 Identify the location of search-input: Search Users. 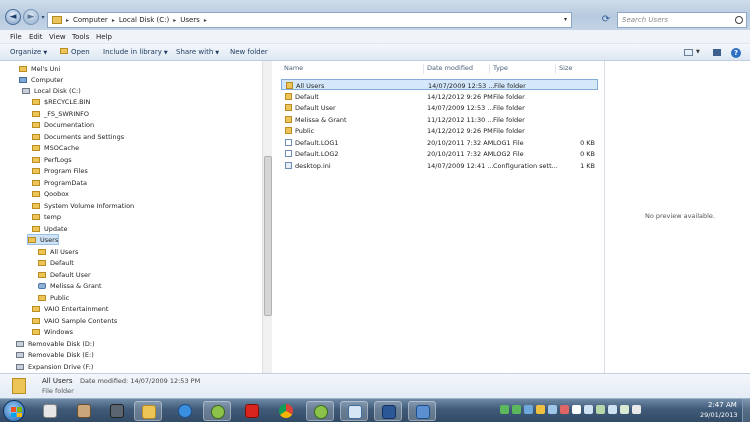
(682, 20).